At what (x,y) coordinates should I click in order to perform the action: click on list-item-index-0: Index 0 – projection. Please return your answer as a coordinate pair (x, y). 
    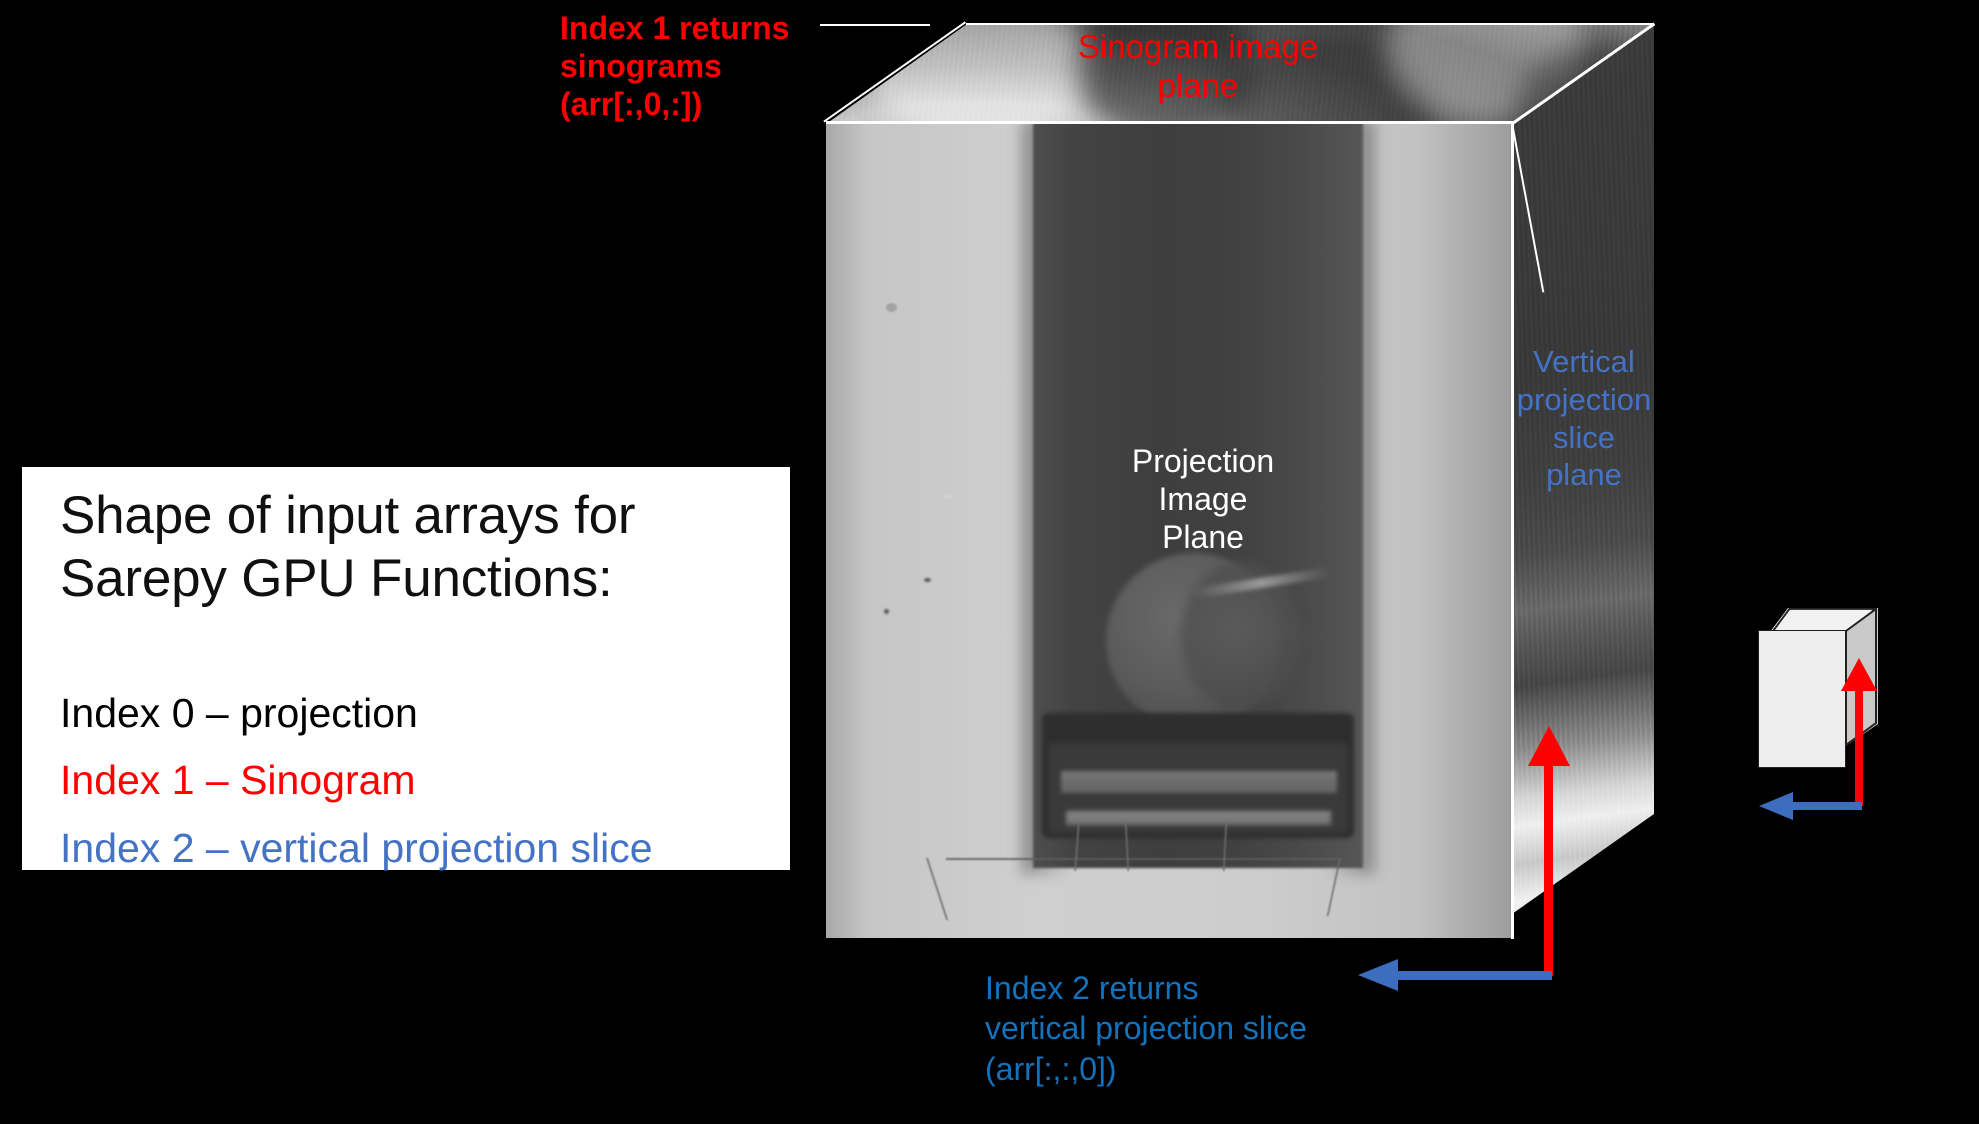
    Looking at the image, I should click on (239, 713).